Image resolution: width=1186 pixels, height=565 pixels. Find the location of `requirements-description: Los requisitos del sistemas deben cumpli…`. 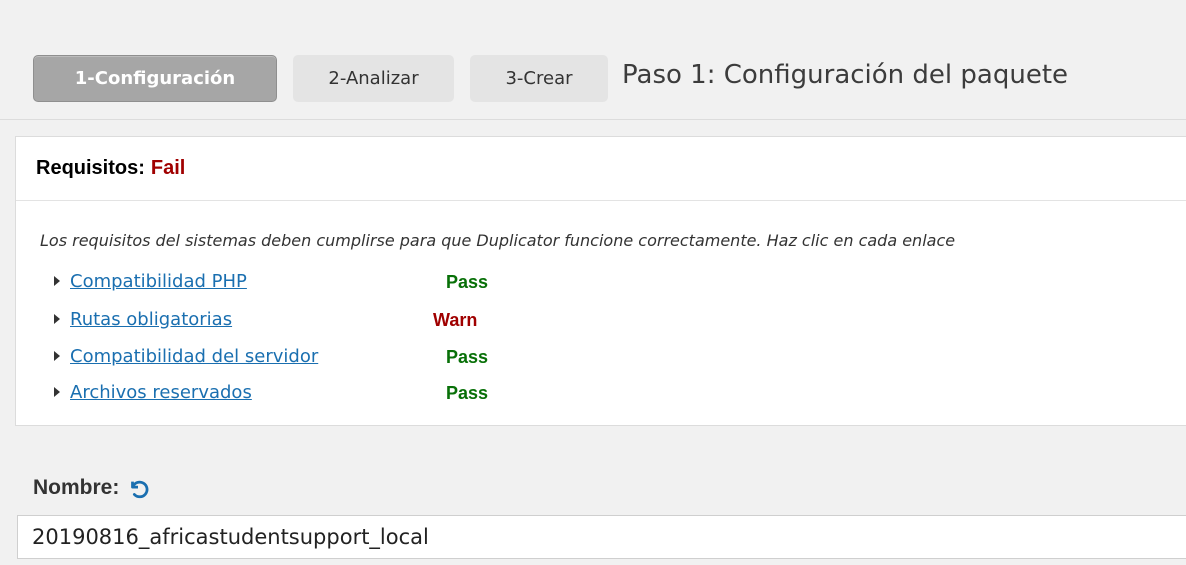

requirements-description: Los requisitos del sistemas deben cumpli… is located at coordinates (498, 240).